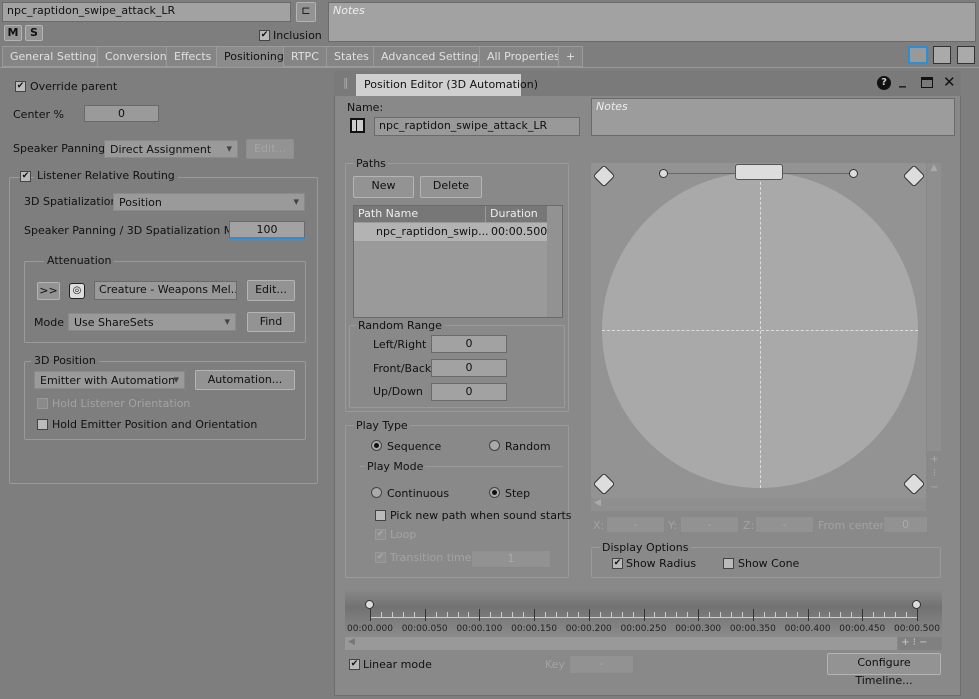  I want to click on tab-states: States, so click(351, 56).